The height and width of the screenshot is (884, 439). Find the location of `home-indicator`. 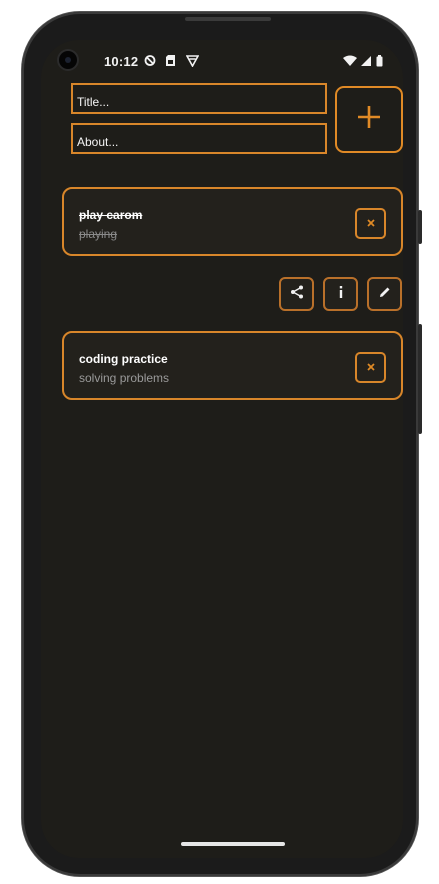

home-indicator is located at coordinates (233, 844).